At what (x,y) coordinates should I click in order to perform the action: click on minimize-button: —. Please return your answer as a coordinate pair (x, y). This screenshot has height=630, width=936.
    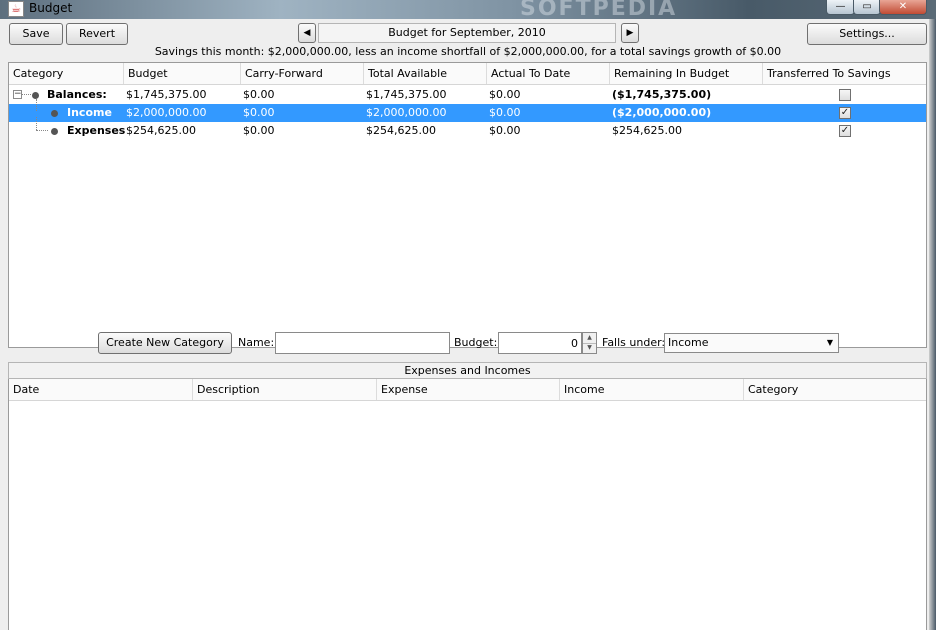
    Looking at the image, I should click on (840, 7).